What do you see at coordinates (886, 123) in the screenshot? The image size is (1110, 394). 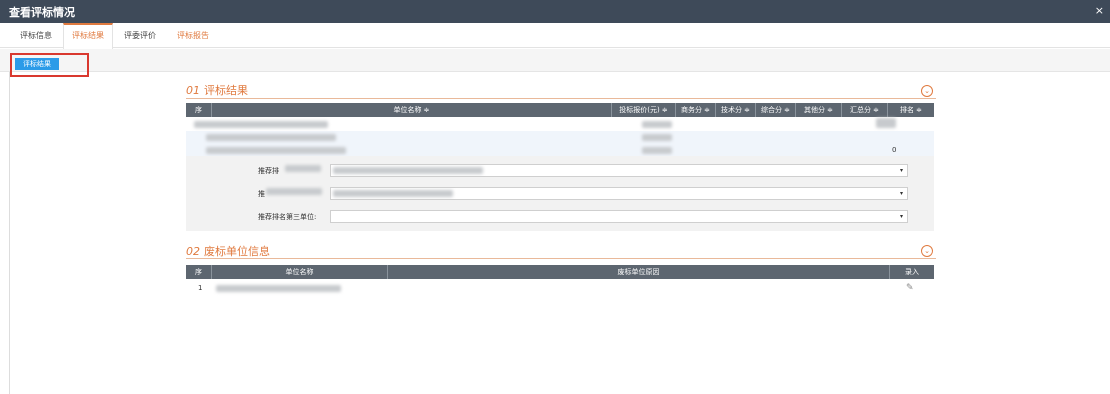 I see `redacted-rank` at bounding box center [886, 123].